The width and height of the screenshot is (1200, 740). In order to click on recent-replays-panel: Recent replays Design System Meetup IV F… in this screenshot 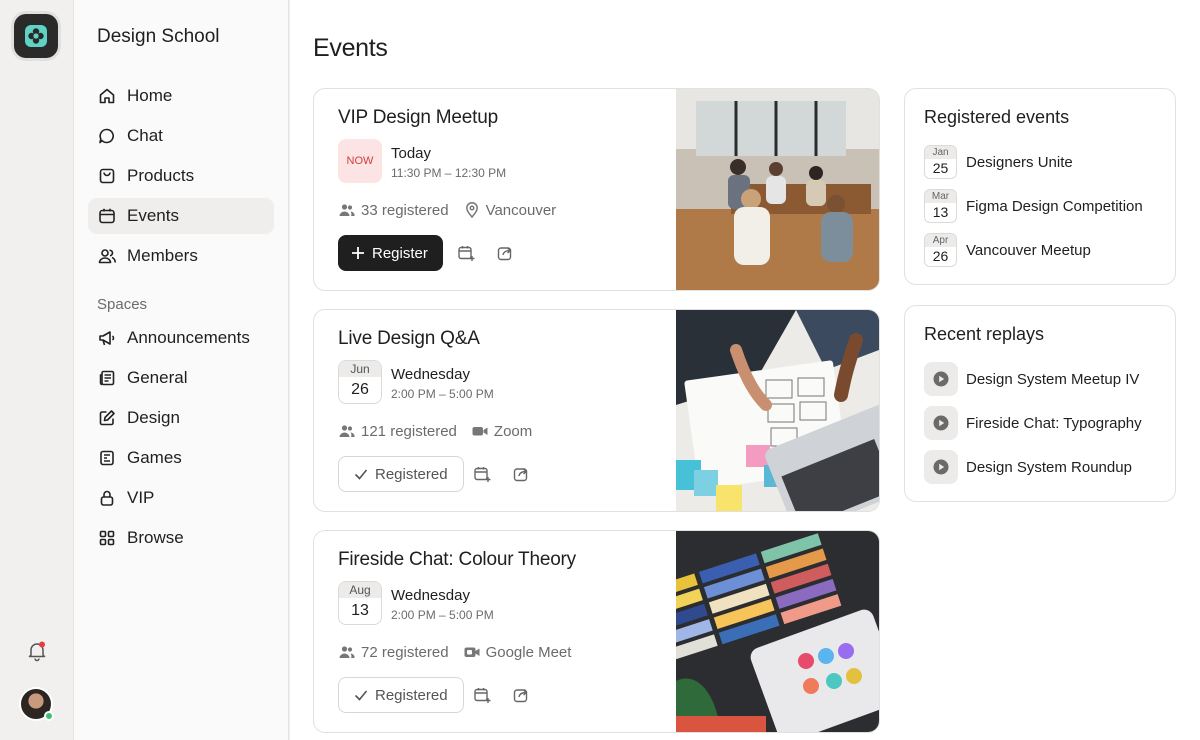, I will do `click(1040, 403)`.